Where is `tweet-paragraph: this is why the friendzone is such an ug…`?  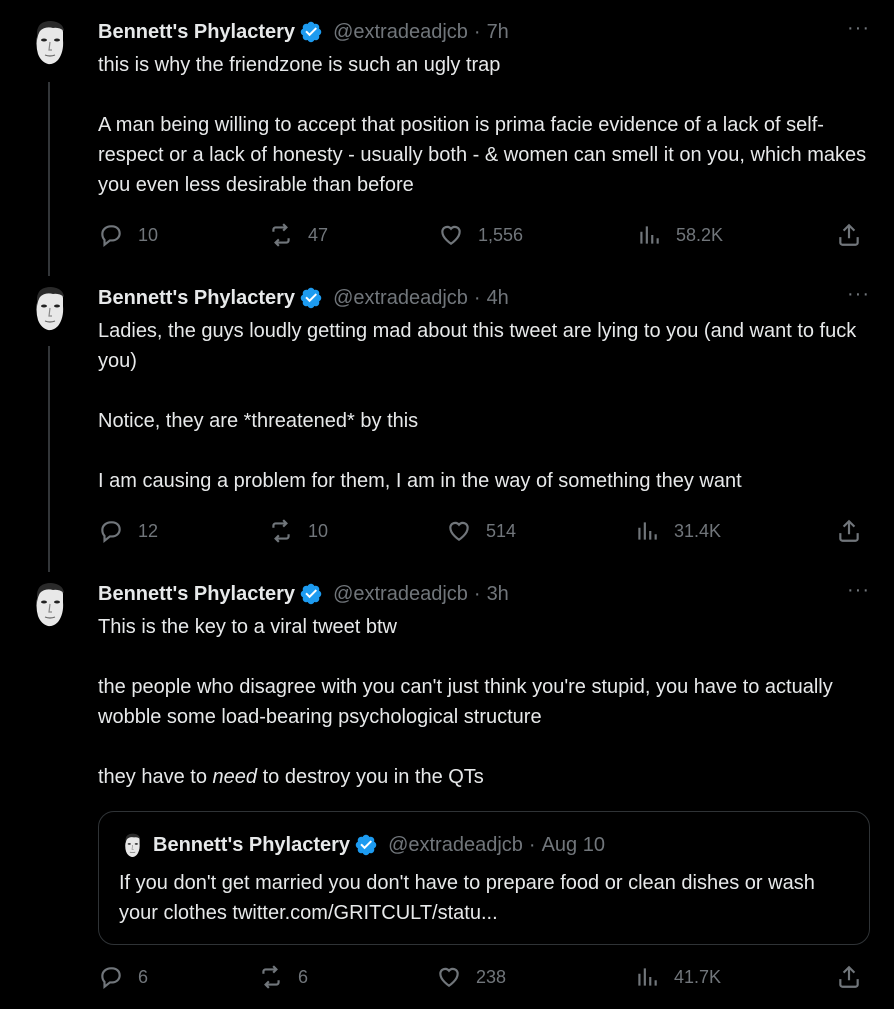
tweet-paragraph: this is why the friendzone is such an ug… is located at coordinates (299, 65).